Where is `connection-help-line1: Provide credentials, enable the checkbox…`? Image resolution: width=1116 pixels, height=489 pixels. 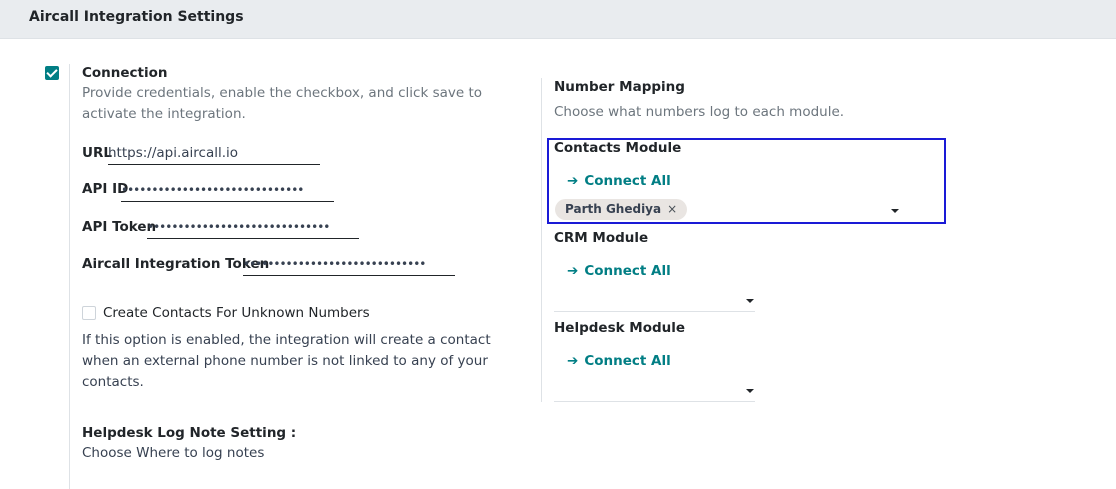 connection-help-line1: Provide credentials, enable the checkbox… is located at coordinates (282, 93).